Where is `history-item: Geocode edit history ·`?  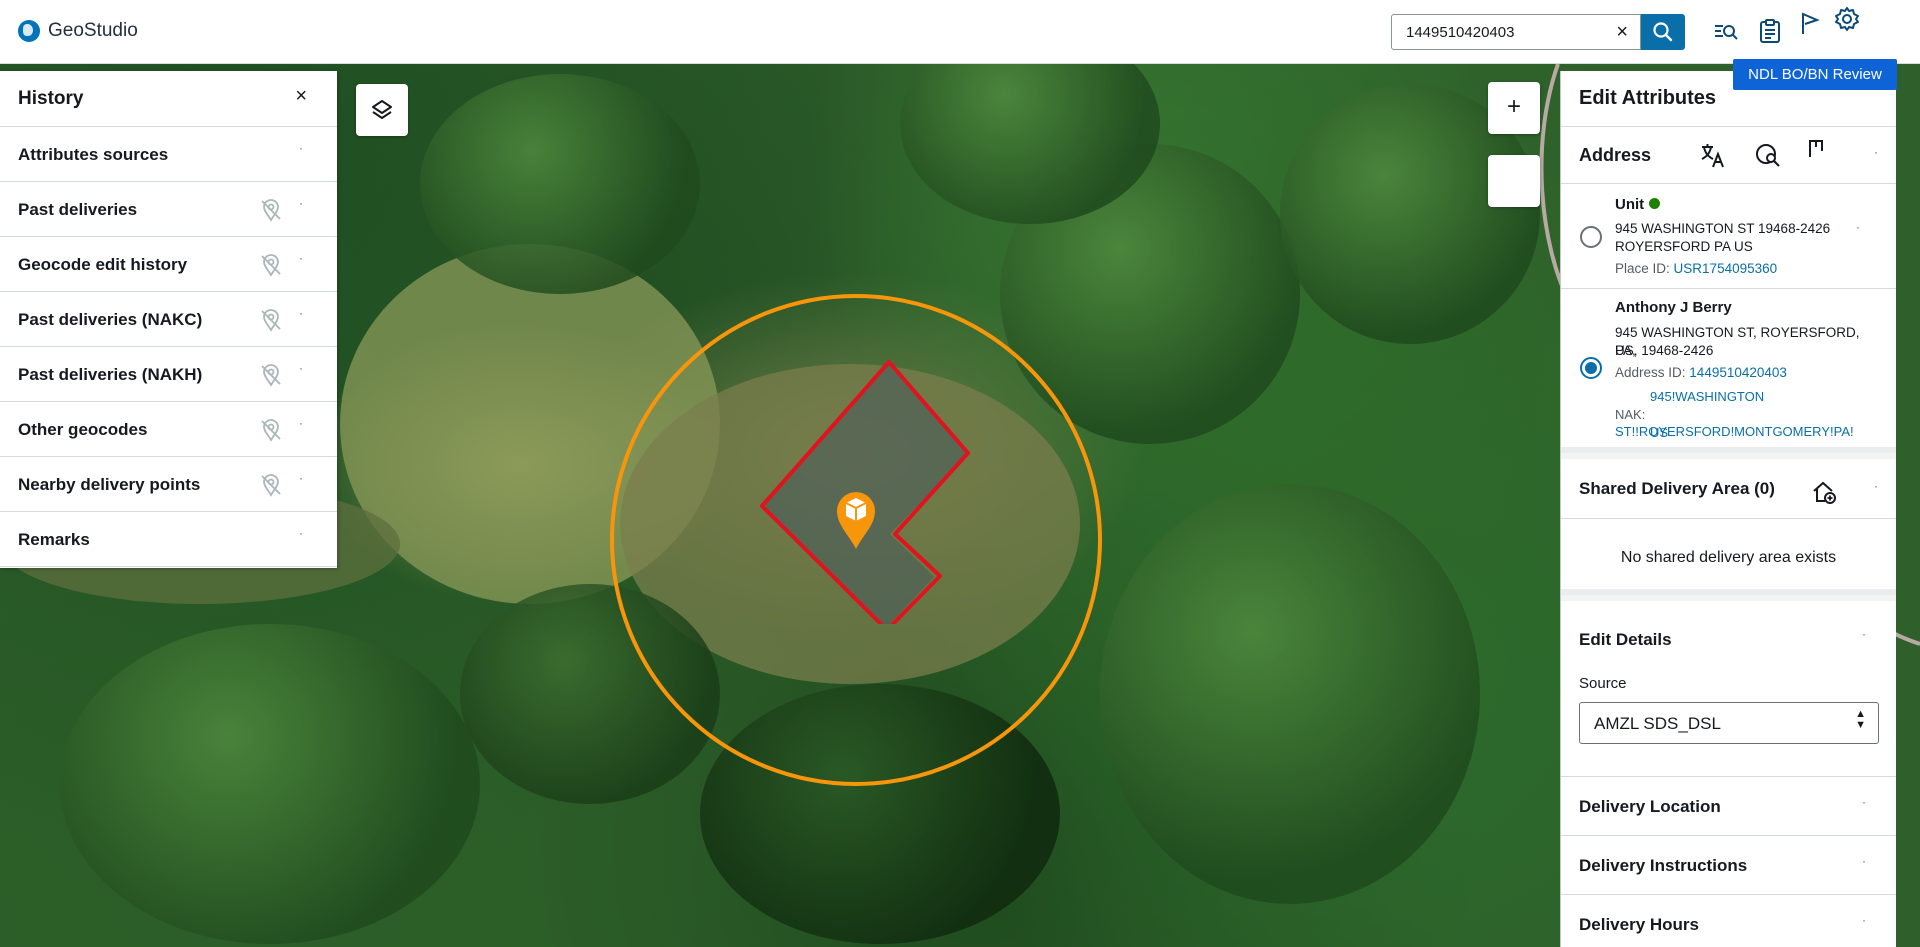
history-item: Geocode edit history · is located at coordinates (168, 264).